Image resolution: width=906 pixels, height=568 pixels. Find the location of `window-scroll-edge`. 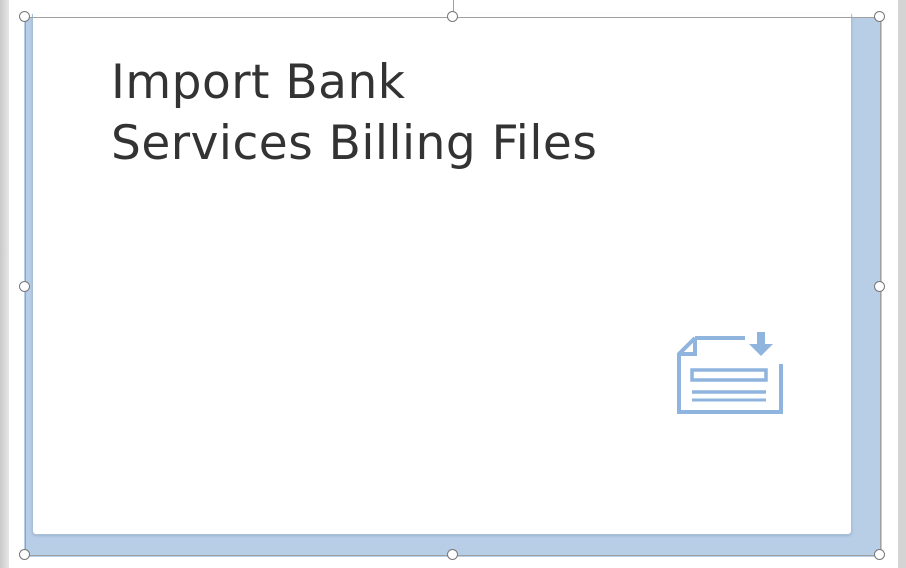

window-scroll-edge is located at coordinates (902, 284).